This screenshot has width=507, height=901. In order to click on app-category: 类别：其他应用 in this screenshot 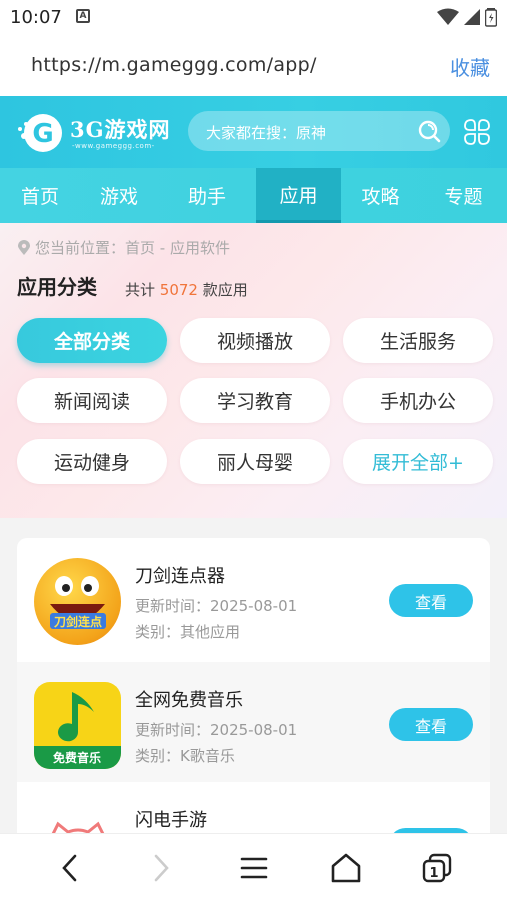, I will do `click(188, 632)`.